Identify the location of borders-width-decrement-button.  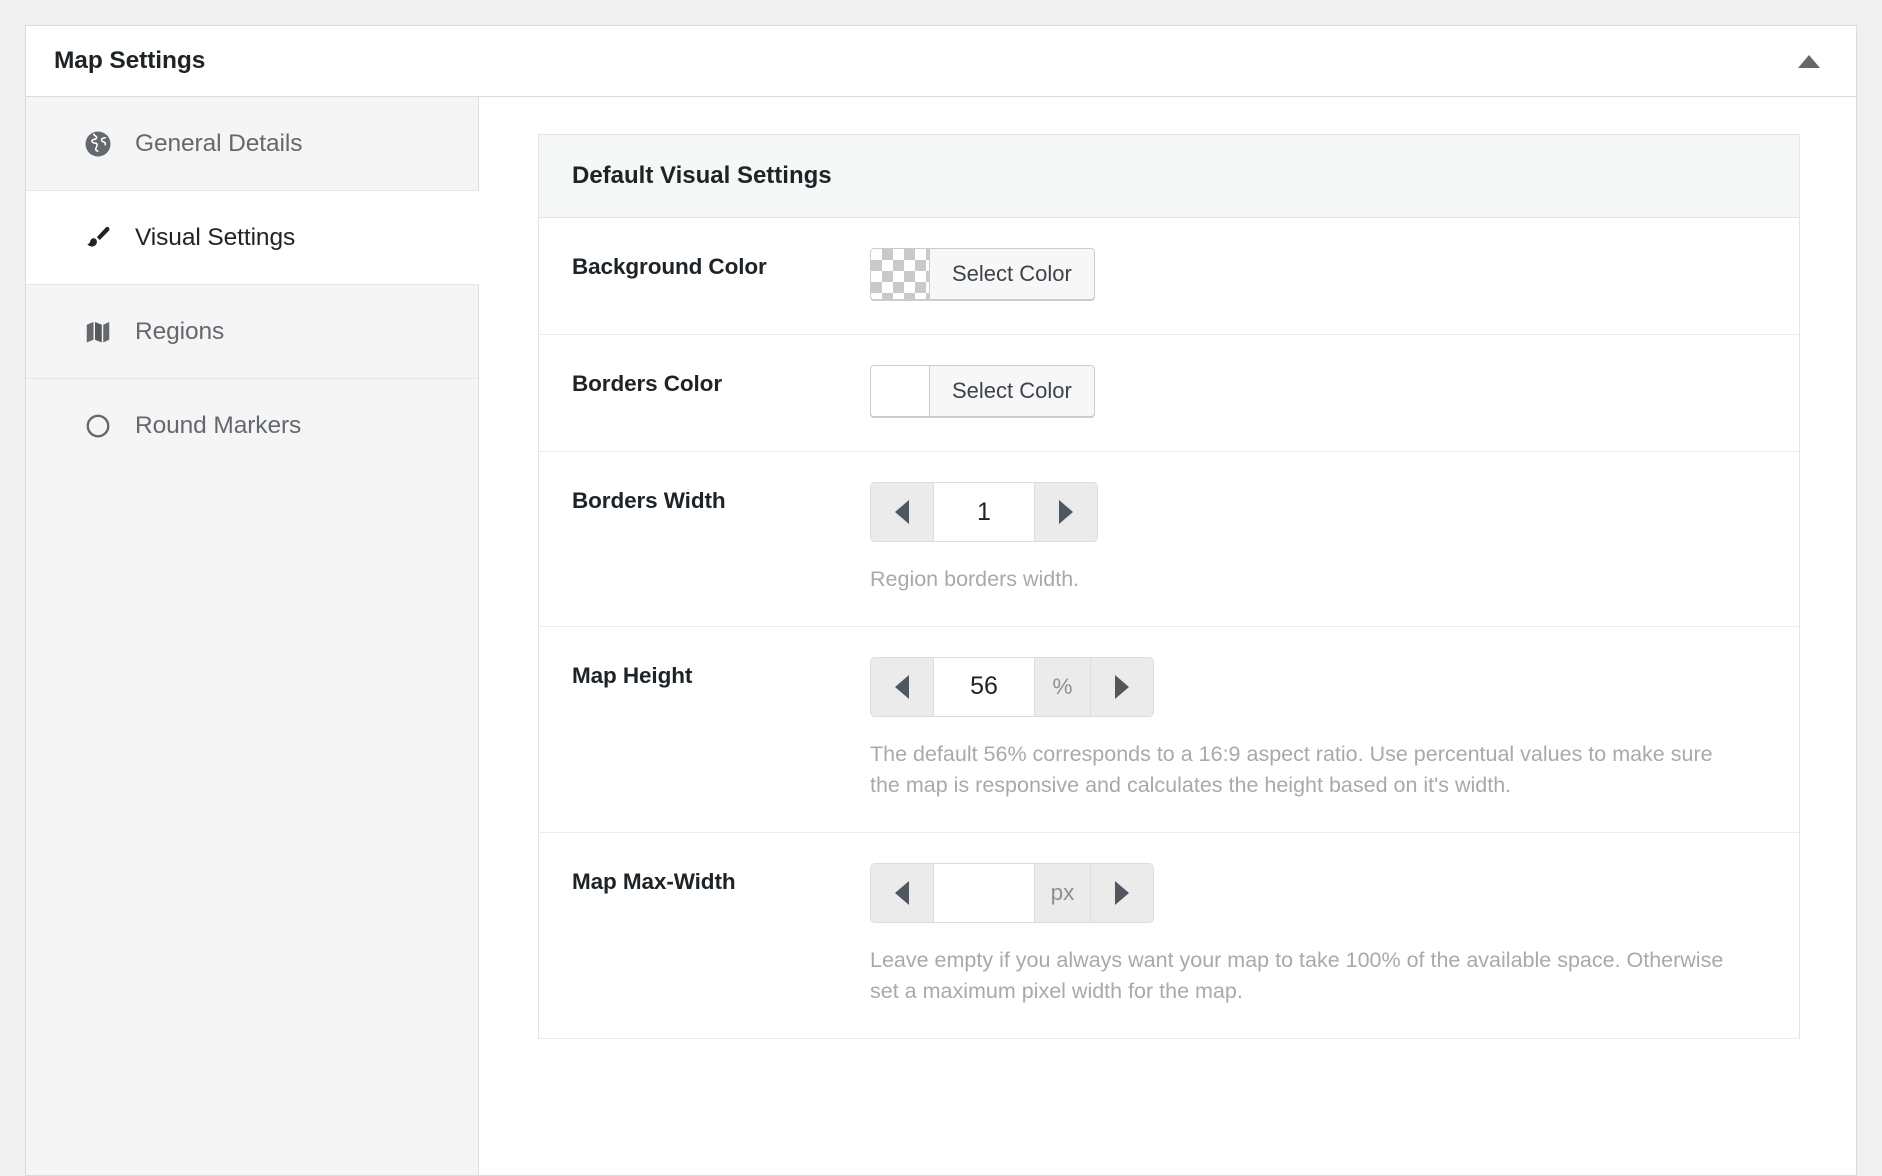
(902, 512).